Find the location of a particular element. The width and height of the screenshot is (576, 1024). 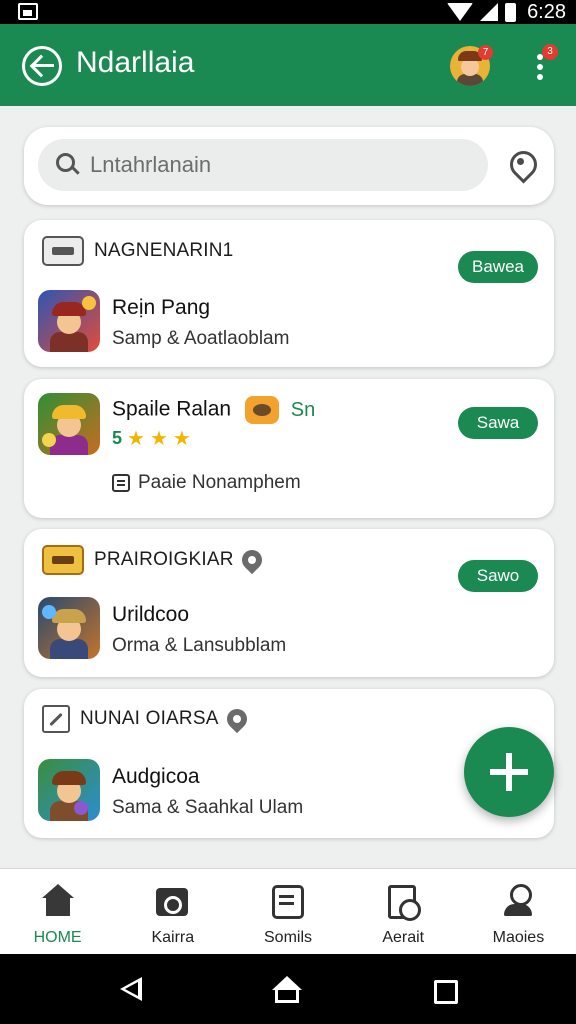

app-title: Ndarllaia is located at coordinates (135, 62).